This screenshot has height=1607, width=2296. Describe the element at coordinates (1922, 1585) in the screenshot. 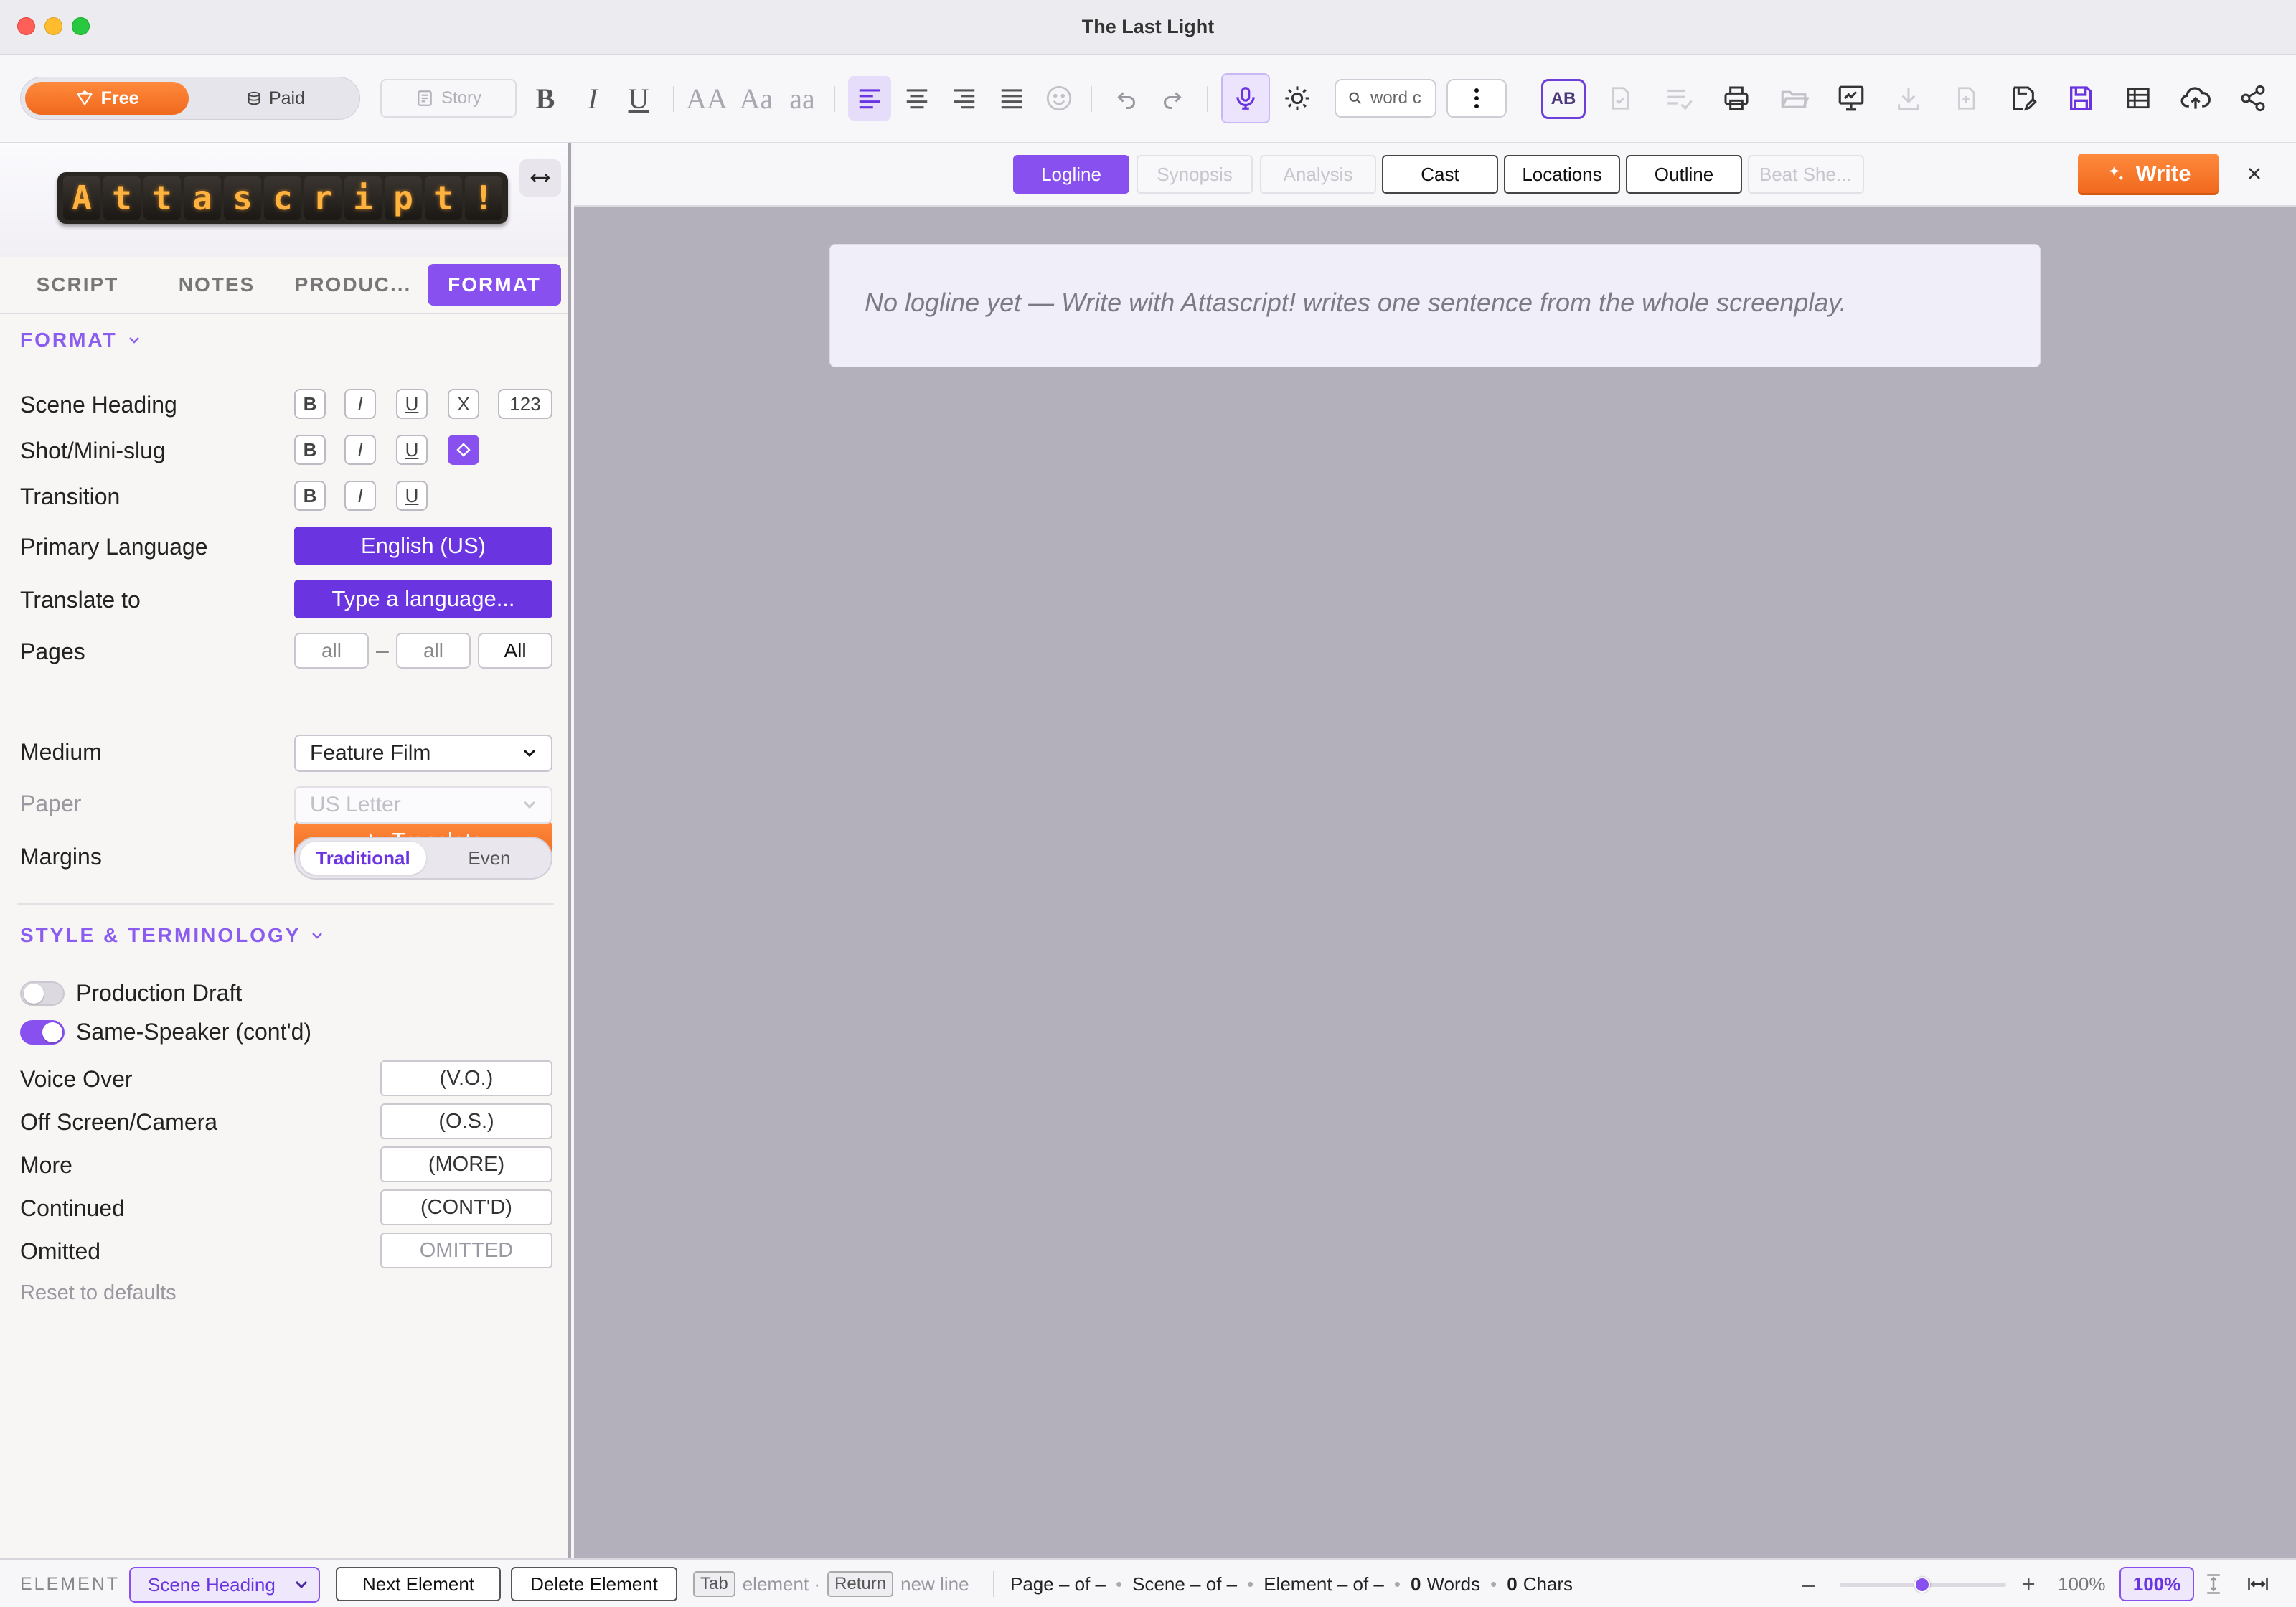

I see `zoom-slider-handle` at that location.